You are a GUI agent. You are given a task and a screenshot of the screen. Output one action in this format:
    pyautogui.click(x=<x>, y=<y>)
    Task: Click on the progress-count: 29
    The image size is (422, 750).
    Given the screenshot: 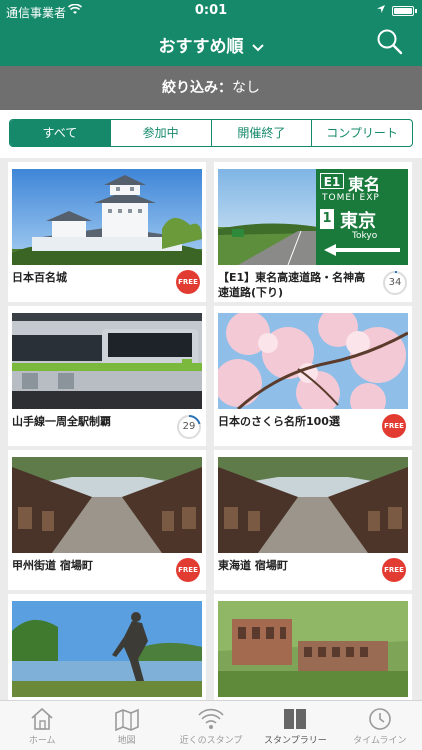 What is the action you would take?
    pyautogui.click(x=189, y=427)
    